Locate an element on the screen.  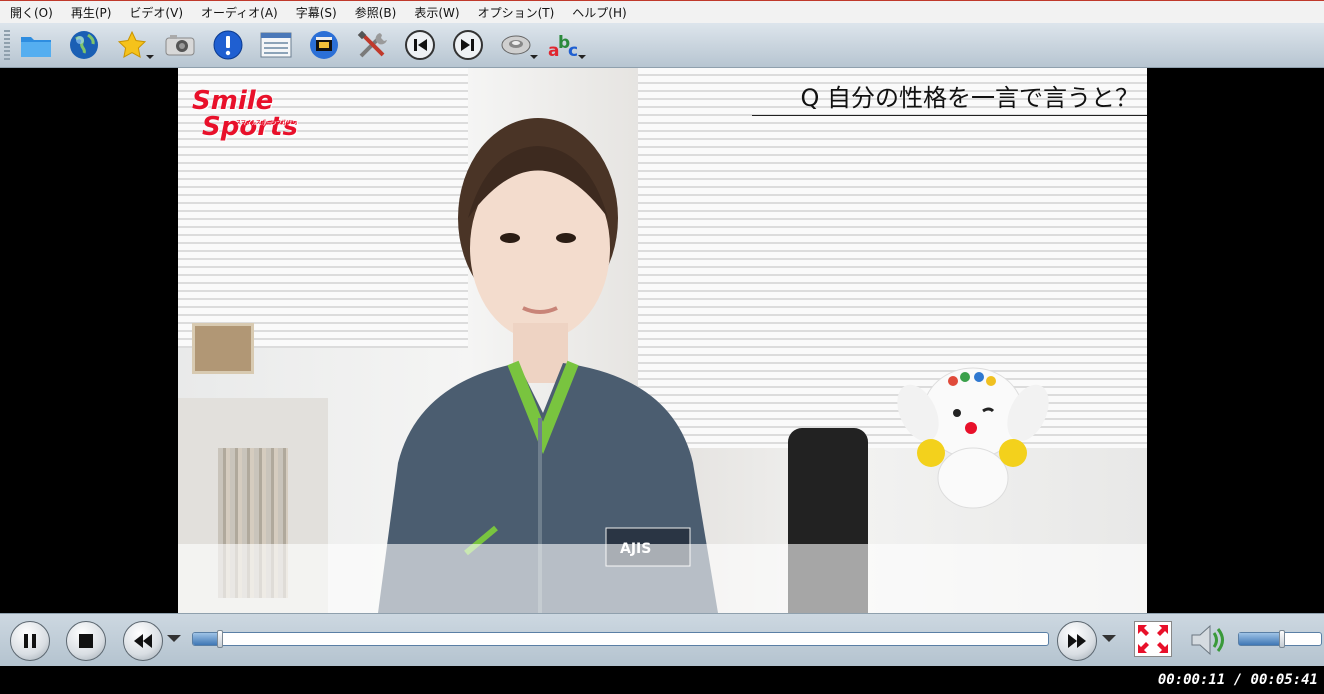
next-icon is located at coordinates (468, 45).